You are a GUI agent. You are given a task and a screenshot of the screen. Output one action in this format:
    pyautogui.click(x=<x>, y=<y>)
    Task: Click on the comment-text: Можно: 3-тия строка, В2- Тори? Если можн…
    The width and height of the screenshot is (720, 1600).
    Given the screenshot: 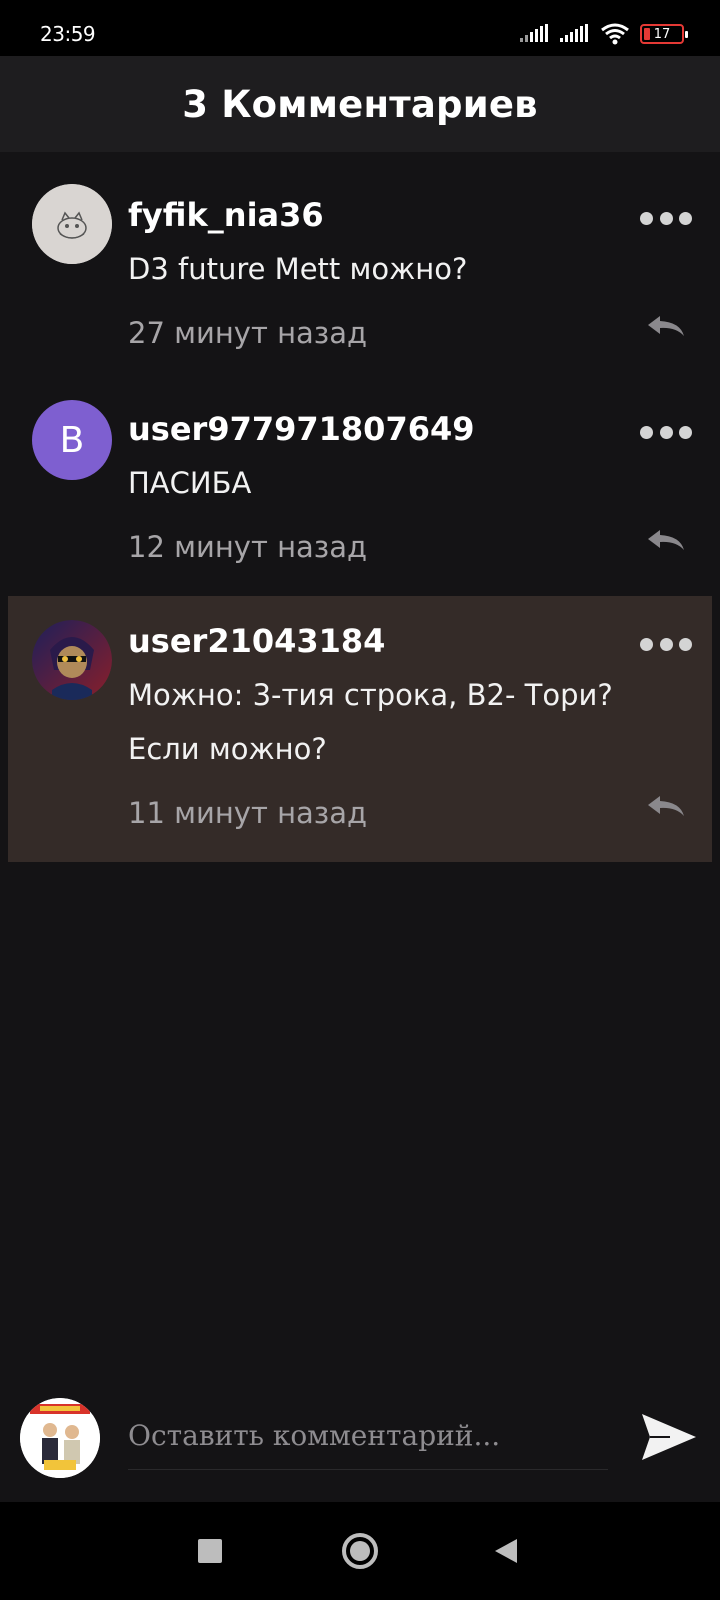 What is the action you would take?
    pyautogui.click(x=400, y=722)
    